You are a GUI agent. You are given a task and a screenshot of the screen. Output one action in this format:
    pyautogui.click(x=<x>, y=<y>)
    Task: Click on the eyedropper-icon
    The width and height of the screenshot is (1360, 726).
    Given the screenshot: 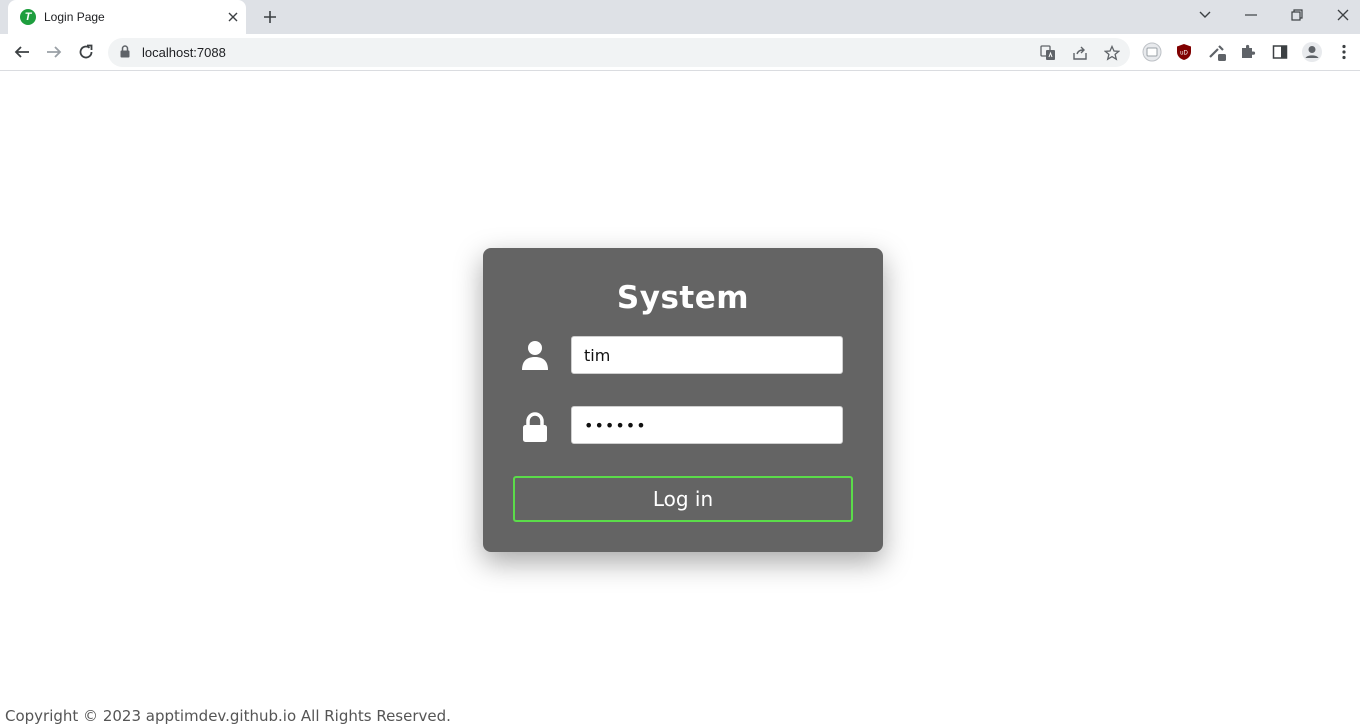 What is the action you would take?
    pyautogui.click(x=1217, y=52)
    